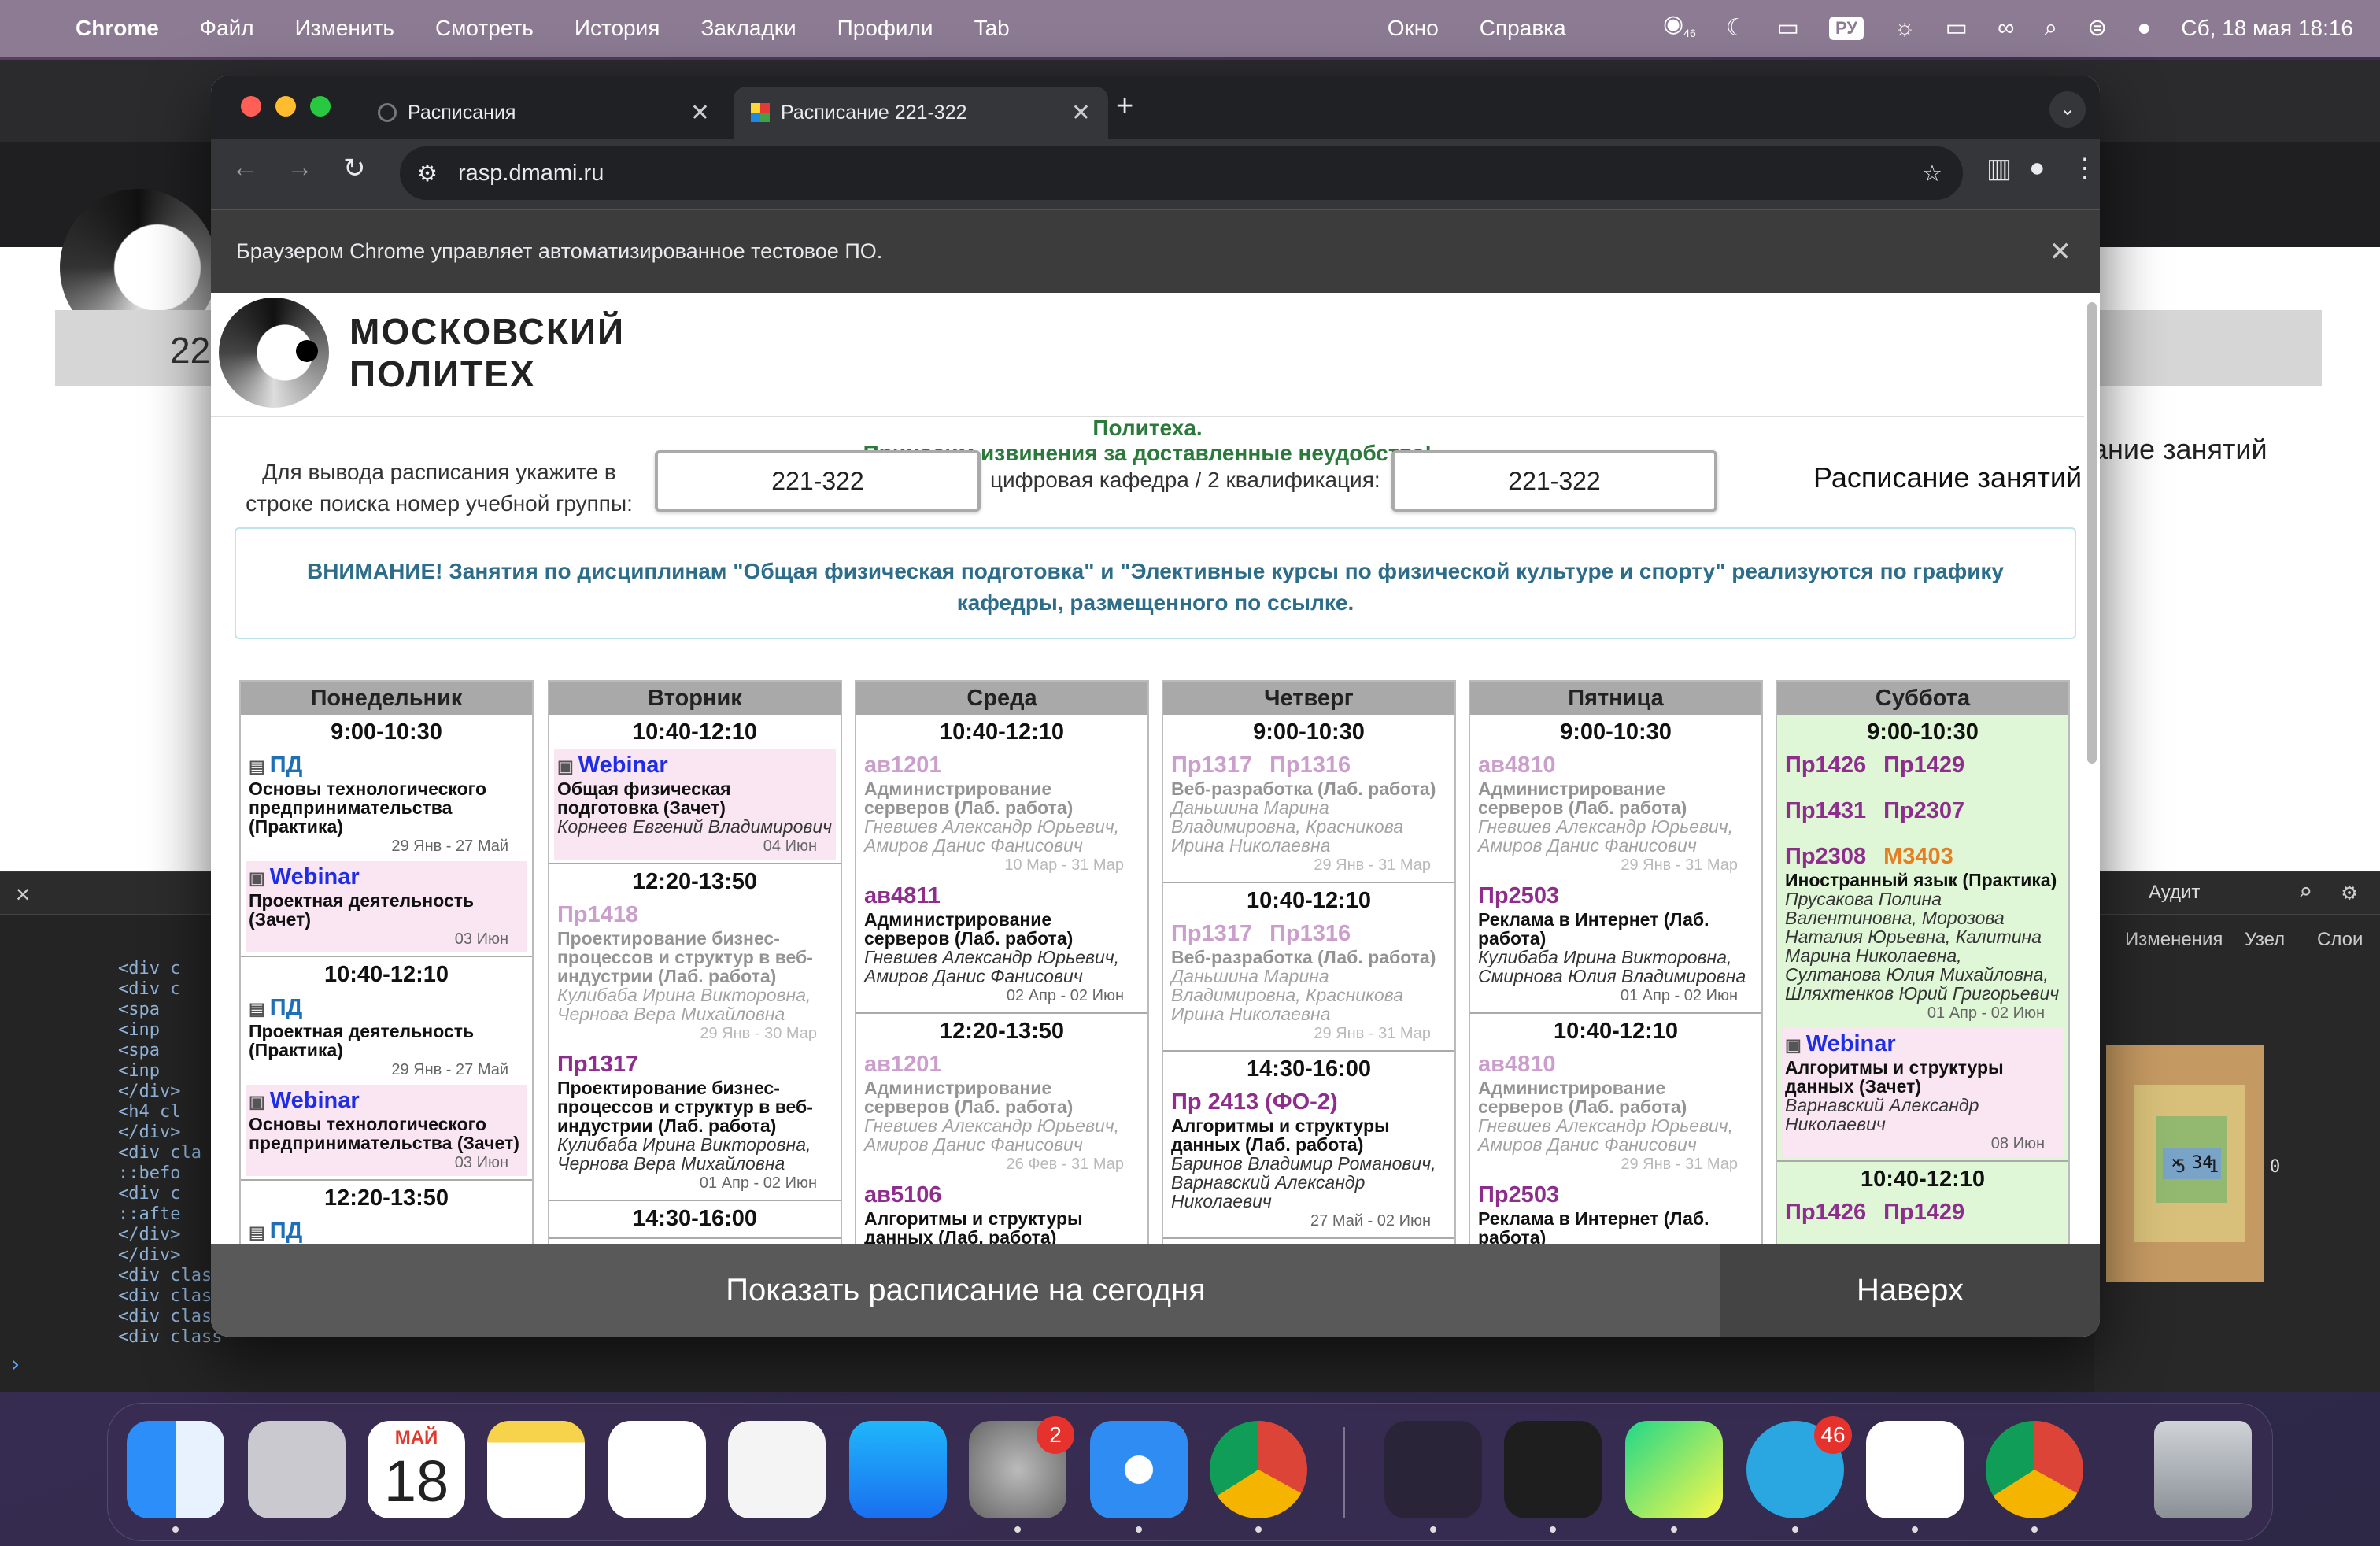  Describe the element at coordinates (1905, 28) in the screenshot. I see `brightness-icon: ☼` at that location.